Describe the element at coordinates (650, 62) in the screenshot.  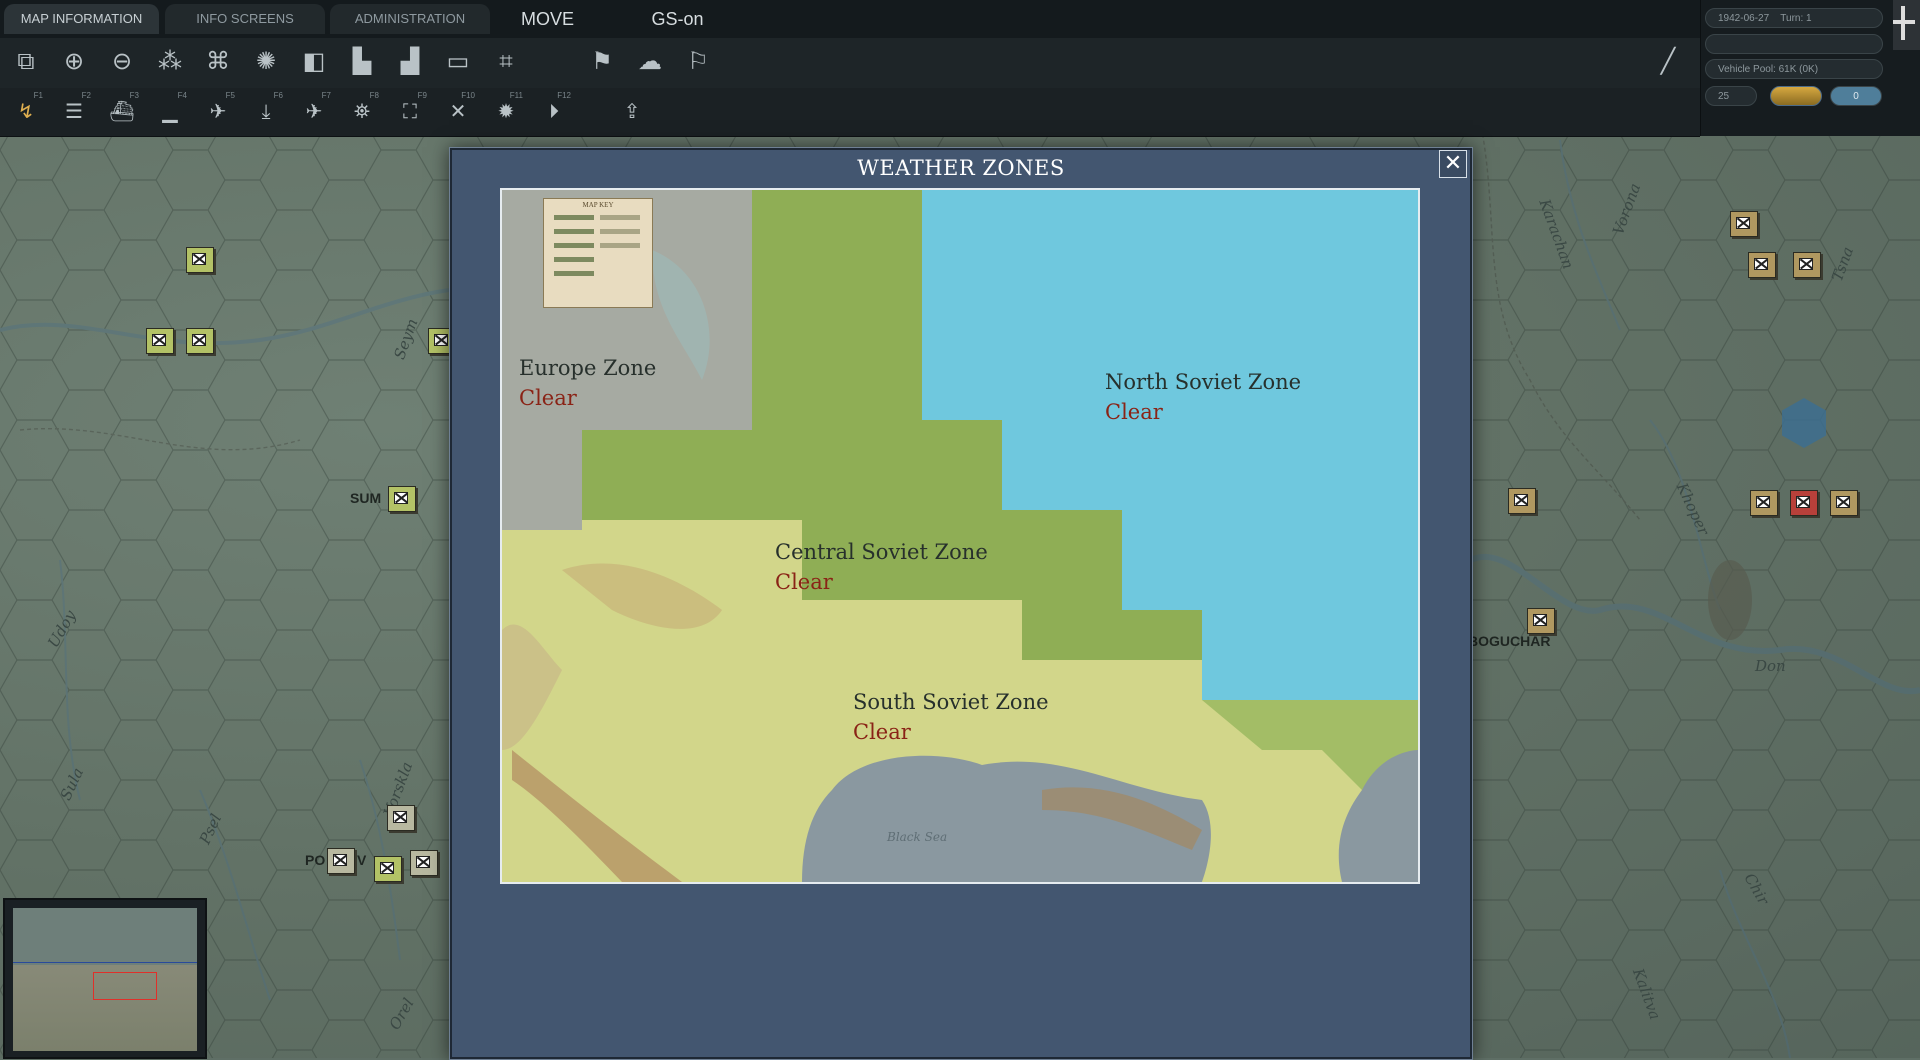
I see `weather-icon: ☁` at that location.